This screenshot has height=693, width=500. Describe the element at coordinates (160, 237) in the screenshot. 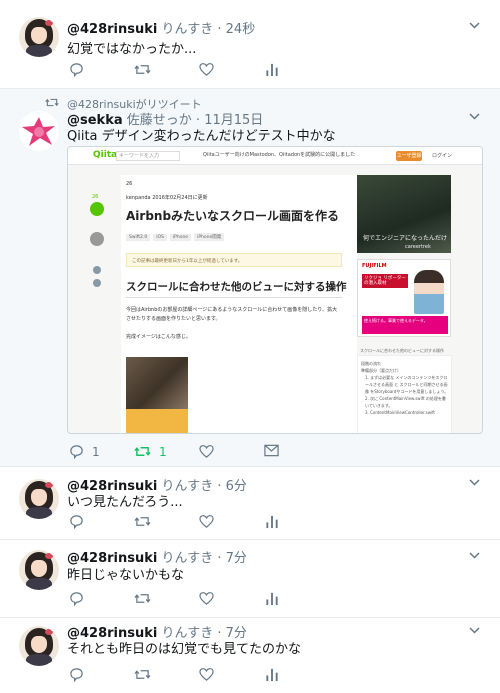

I see `qiita-tag: iOS` at that location.